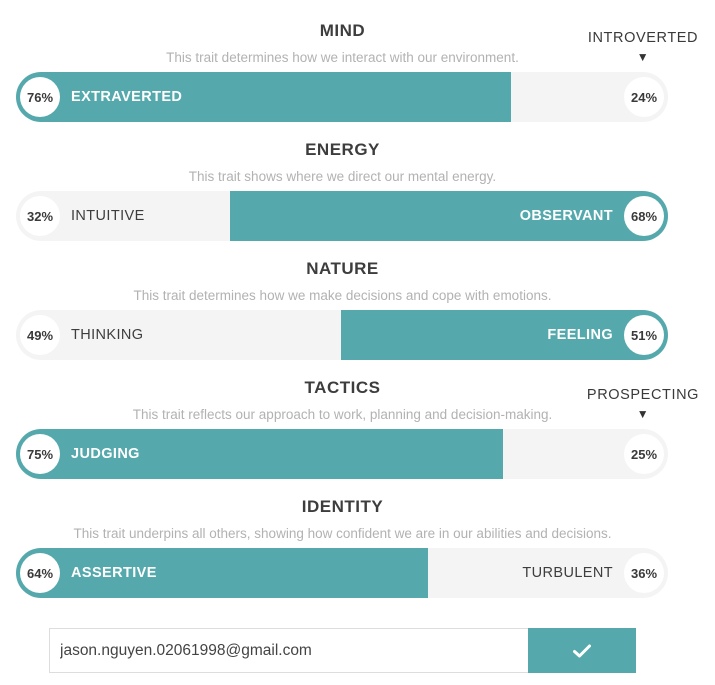  I want to click on trait-indicator: INTROVERTED ▼, so click(643, 47).